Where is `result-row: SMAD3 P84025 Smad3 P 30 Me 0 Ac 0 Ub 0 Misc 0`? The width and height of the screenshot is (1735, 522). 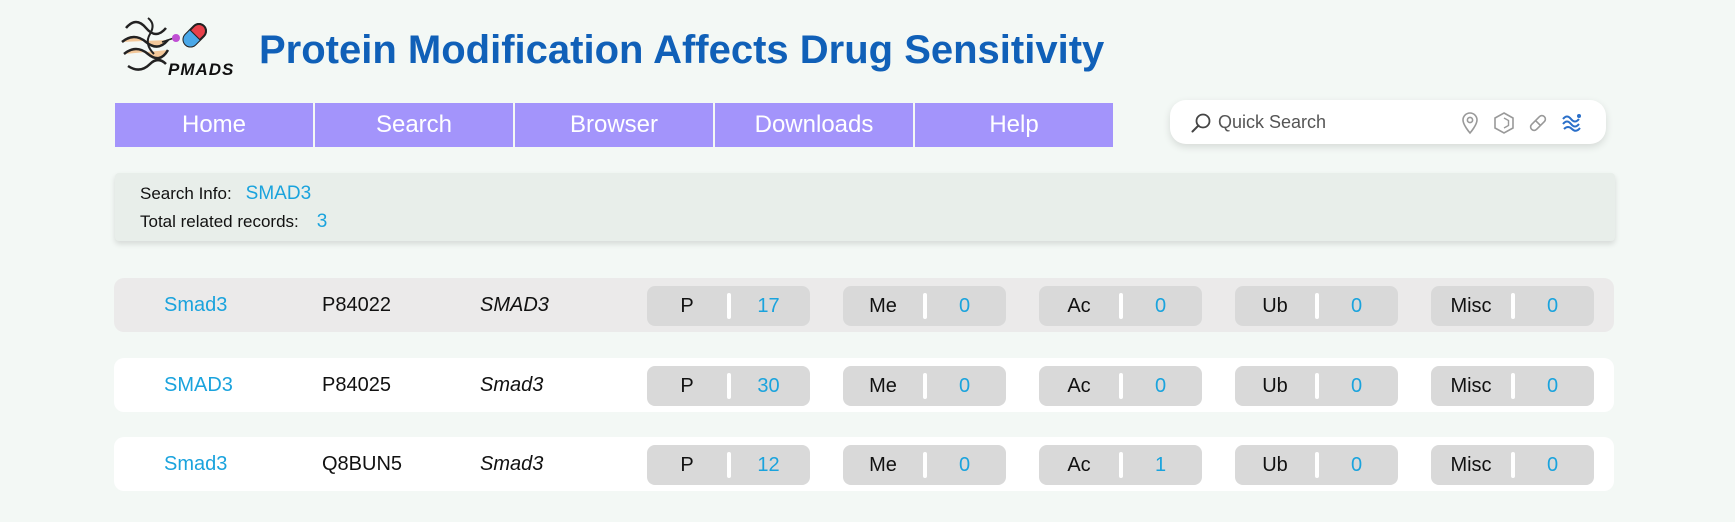 result-row: SMAD3 P84025 Smad3 P 30 Me 0 Ac 0 Ub 0 Misc 0 is located at coordinates (864, 385).